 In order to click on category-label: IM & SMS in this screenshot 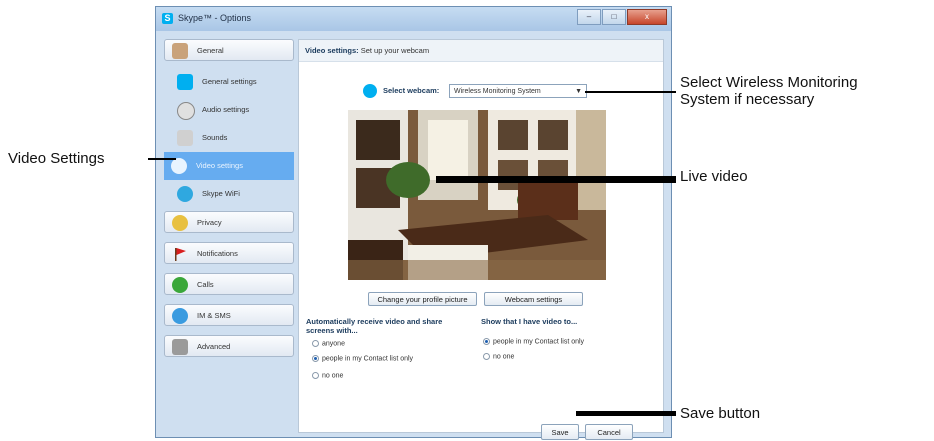, I will do `click(214, 315)`.